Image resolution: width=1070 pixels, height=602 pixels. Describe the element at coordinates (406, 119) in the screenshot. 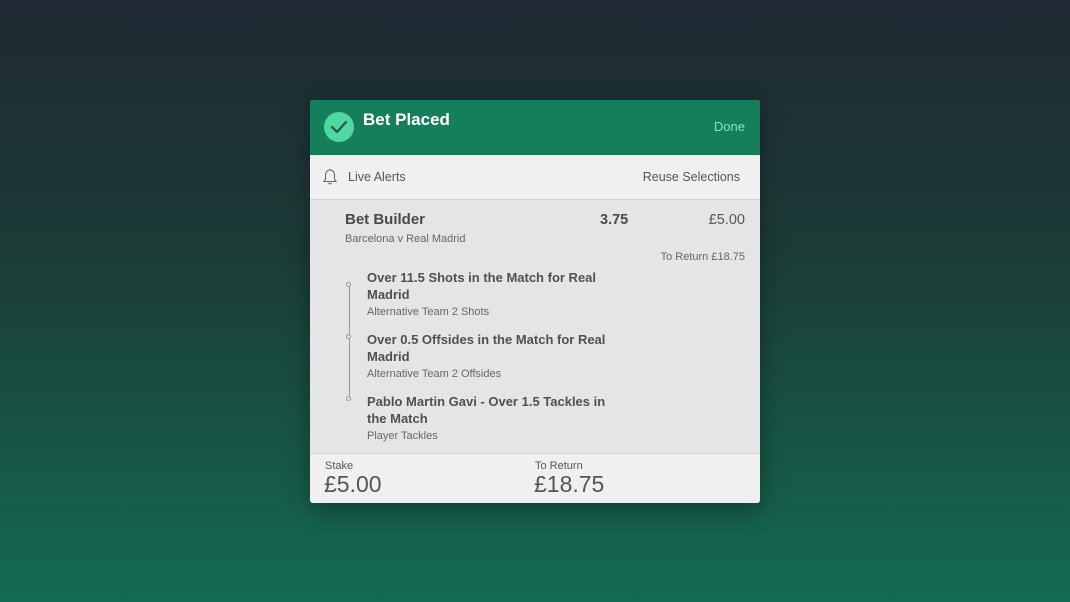

I see `modal-title: Bet Placed` at that location.